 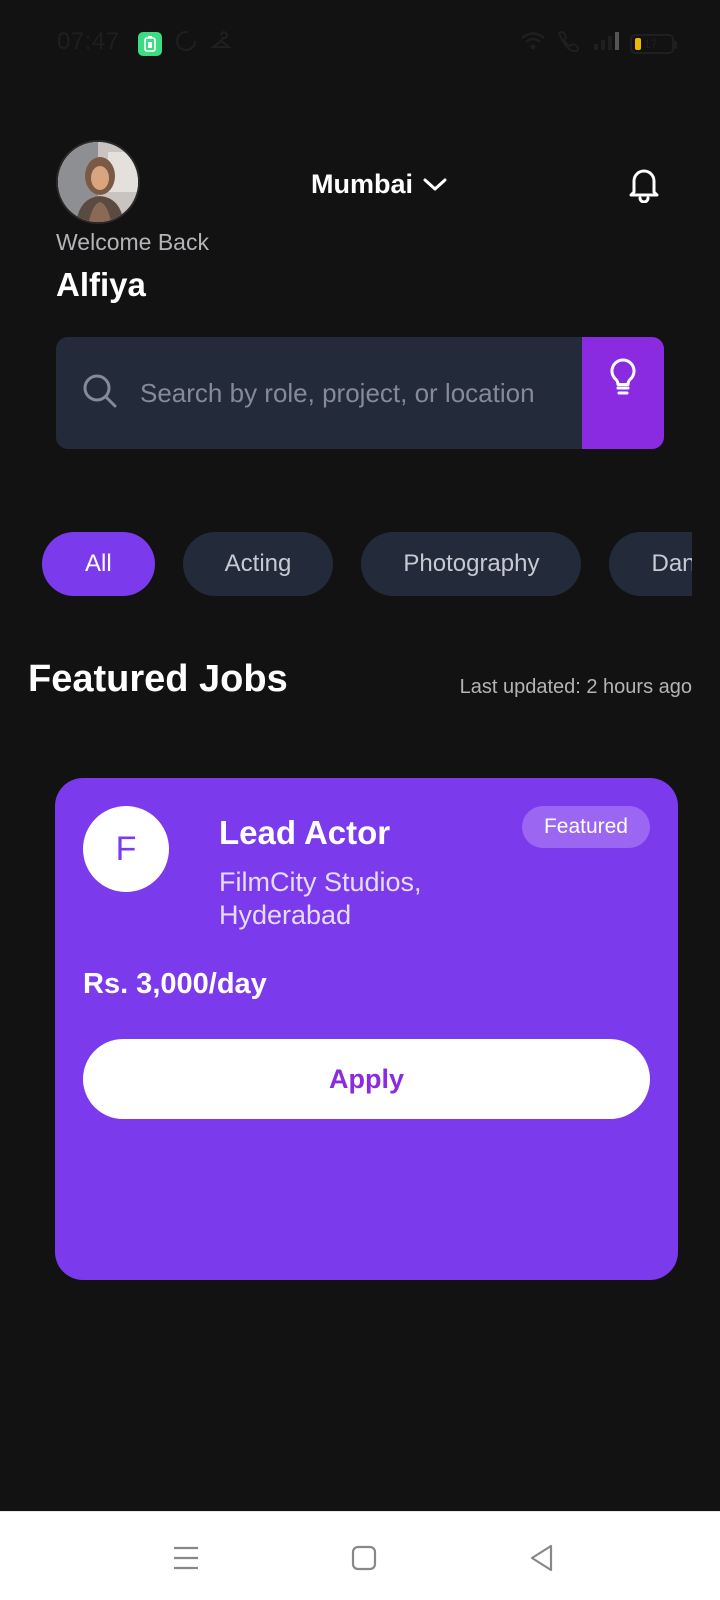 I want to click on battery-level: 17, so click(x=651, y=43).